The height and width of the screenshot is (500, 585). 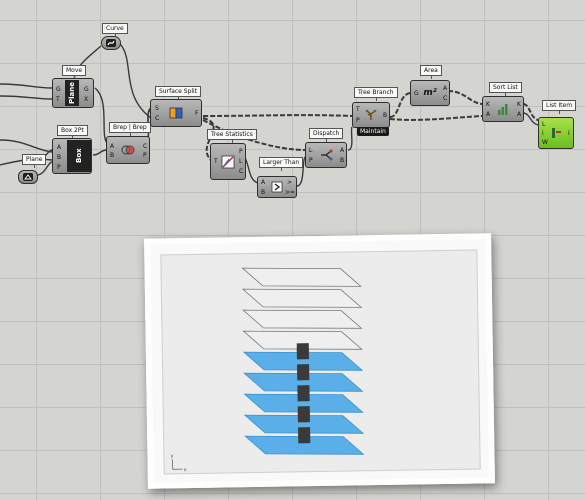 I want to click on surface-split-component: S C F, so click(x=176, y=113).